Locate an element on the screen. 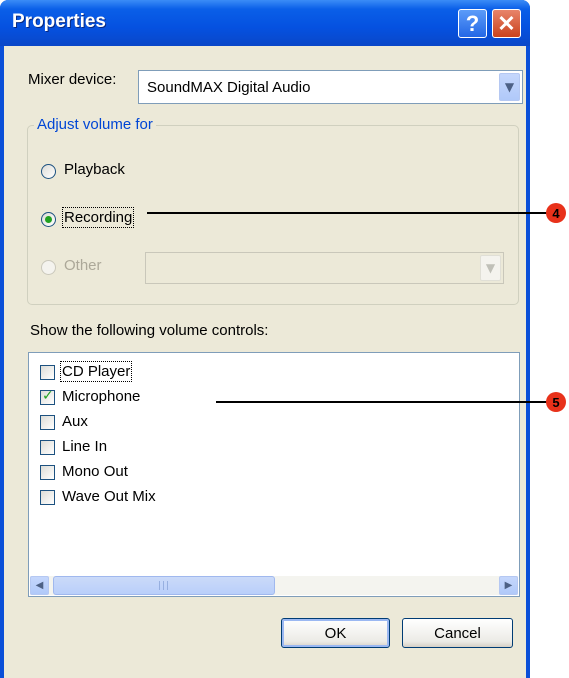 The image size is (569, 678). adjust-volume-group-title: Adjust volume for is located at coordinates (95, 124).